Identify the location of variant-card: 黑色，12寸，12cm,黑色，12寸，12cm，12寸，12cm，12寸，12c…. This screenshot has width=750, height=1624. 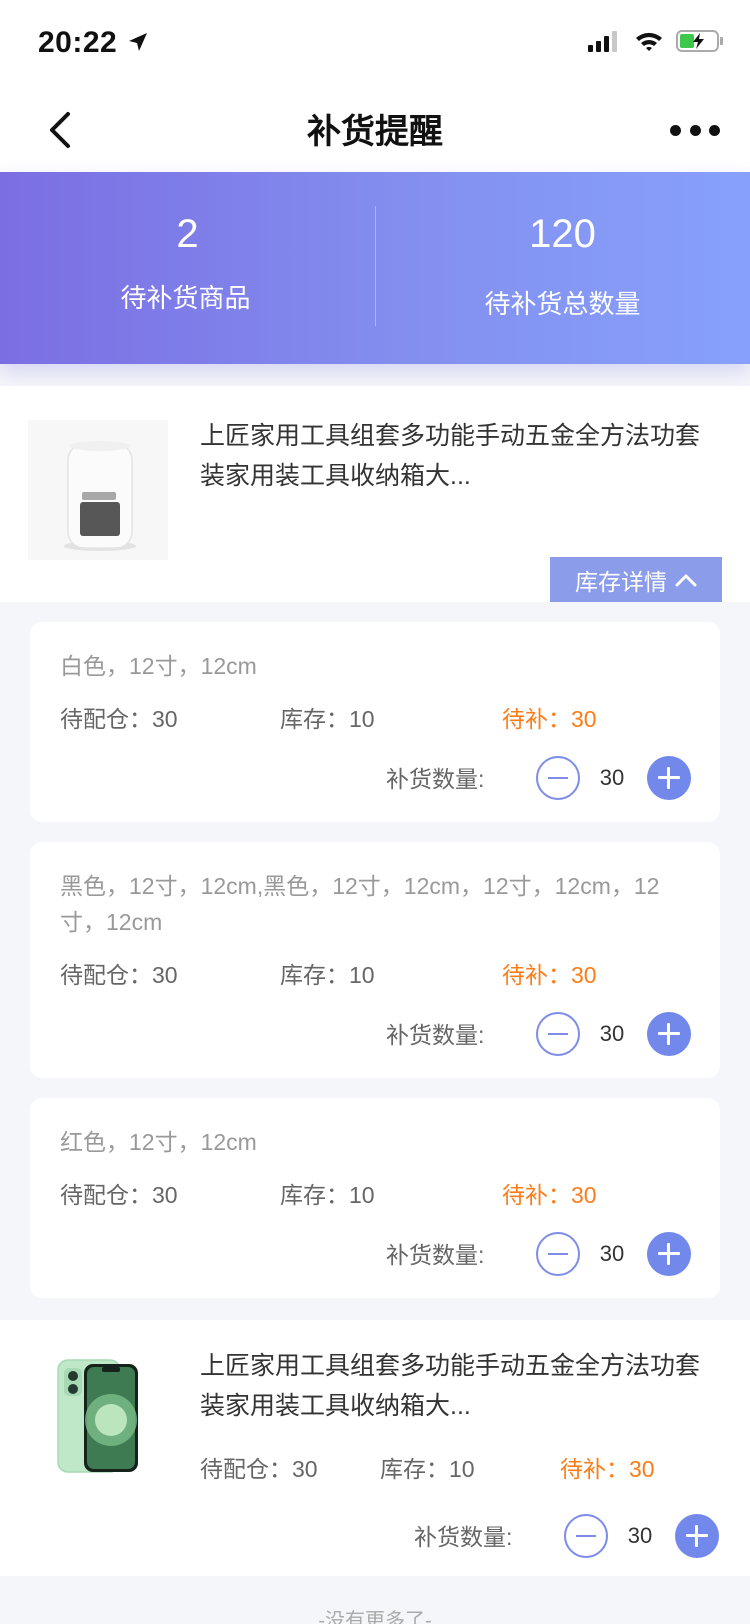
(375, 960).